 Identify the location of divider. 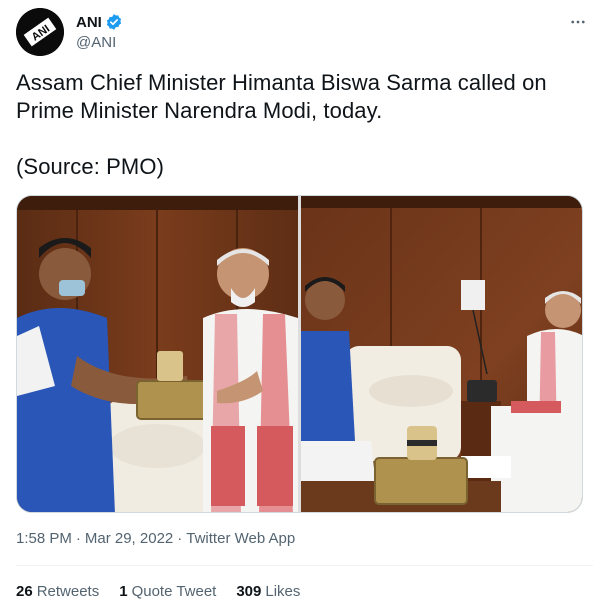
(304, 565).